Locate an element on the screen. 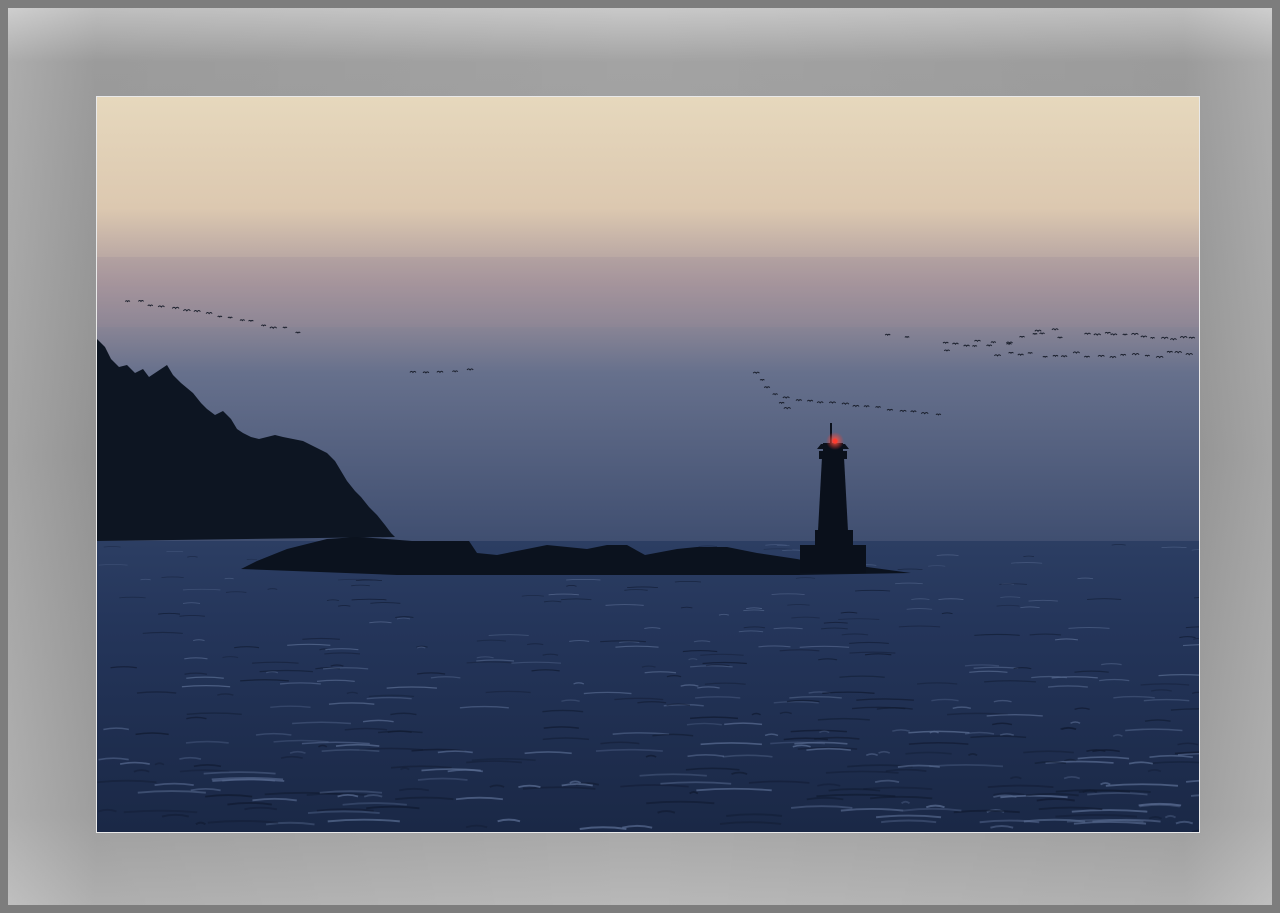 This screenshot has height=913, width=1280. beacon-light is located at coordinates (835, 441).